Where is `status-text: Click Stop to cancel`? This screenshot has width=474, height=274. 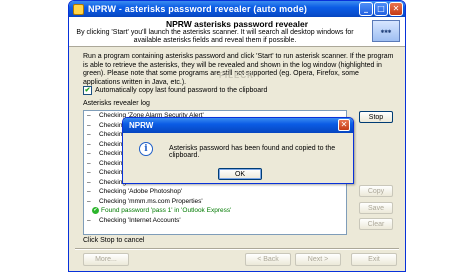 status-text: Click Stop to cancel is located at coordinates (114, 240).